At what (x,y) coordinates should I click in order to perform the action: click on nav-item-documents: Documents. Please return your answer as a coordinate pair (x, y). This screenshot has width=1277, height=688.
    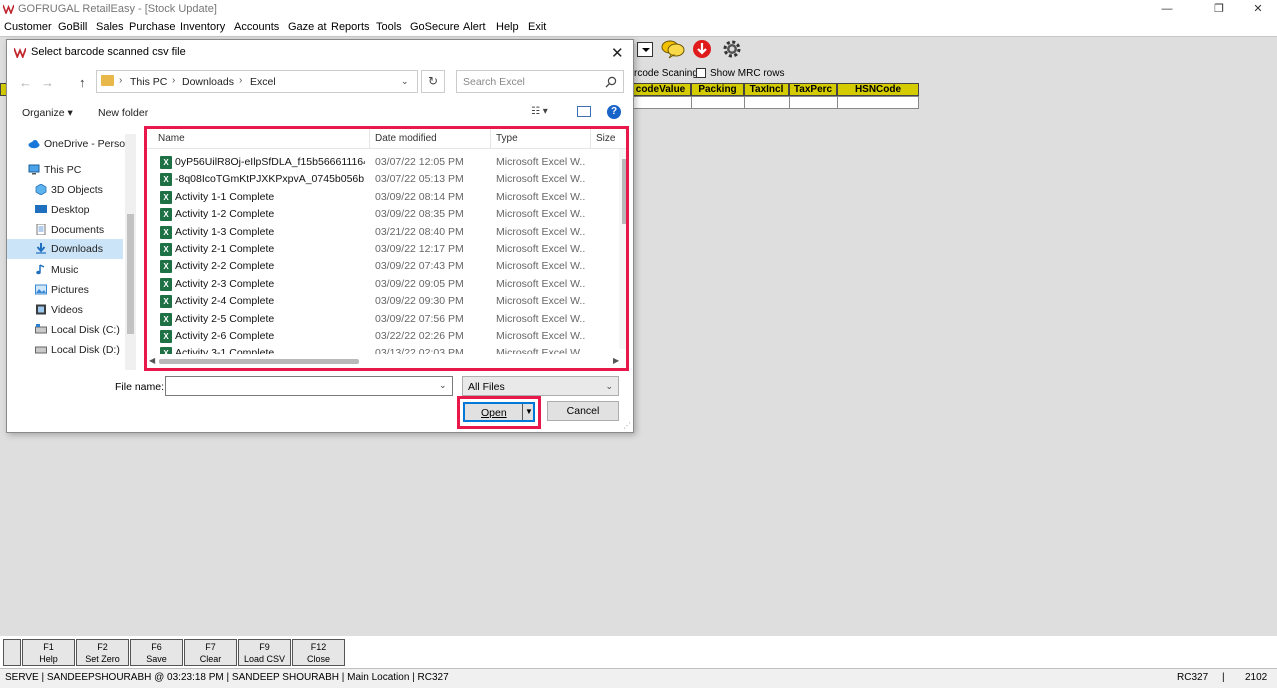
    Looking at the image, I should click on (65, 230).